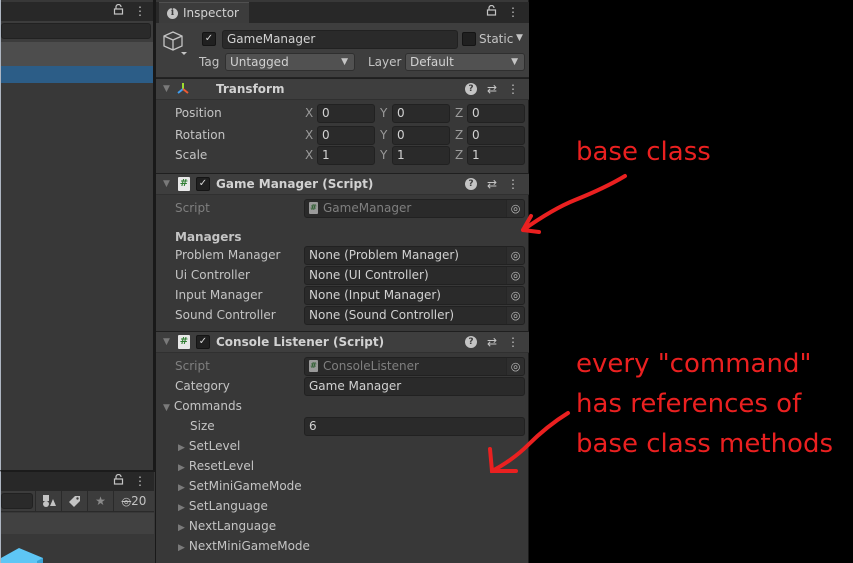 Image resolution: width=853 pixels, height=563 pixels. Describe the element at coordinates (259, 62) in the screenshot. I see `tag-value: Untagged` at that location.